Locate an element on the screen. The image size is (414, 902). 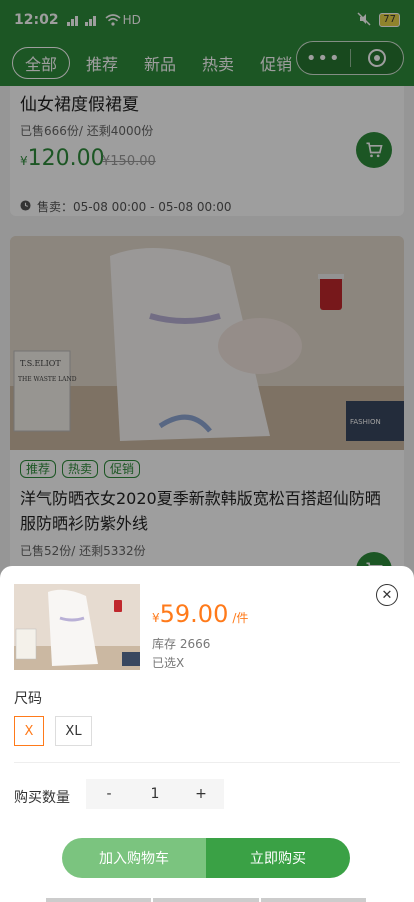
close-icon: ✕ is located at coordinates (387, 595).